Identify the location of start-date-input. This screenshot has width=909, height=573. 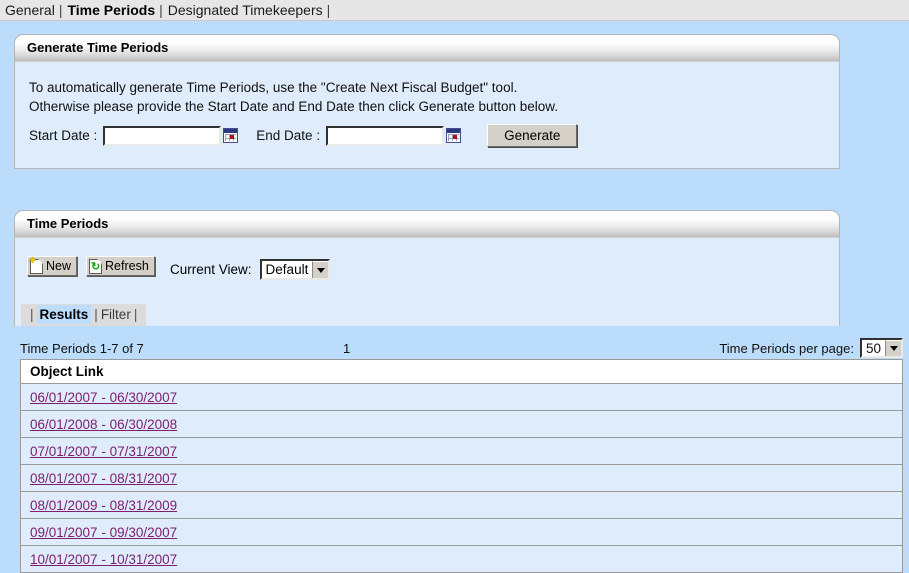
(162, 135).